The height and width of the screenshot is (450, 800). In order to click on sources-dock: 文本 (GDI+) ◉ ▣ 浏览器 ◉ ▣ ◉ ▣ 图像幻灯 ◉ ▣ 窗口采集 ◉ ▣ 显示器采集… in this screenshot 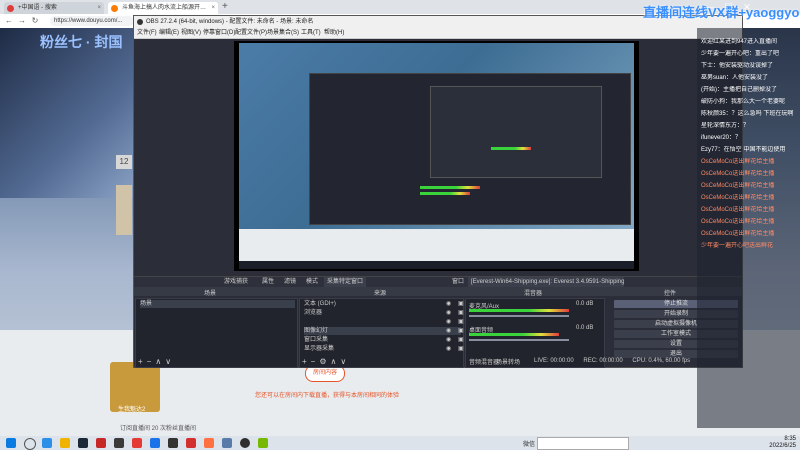, I will do `click(381, 333)`.